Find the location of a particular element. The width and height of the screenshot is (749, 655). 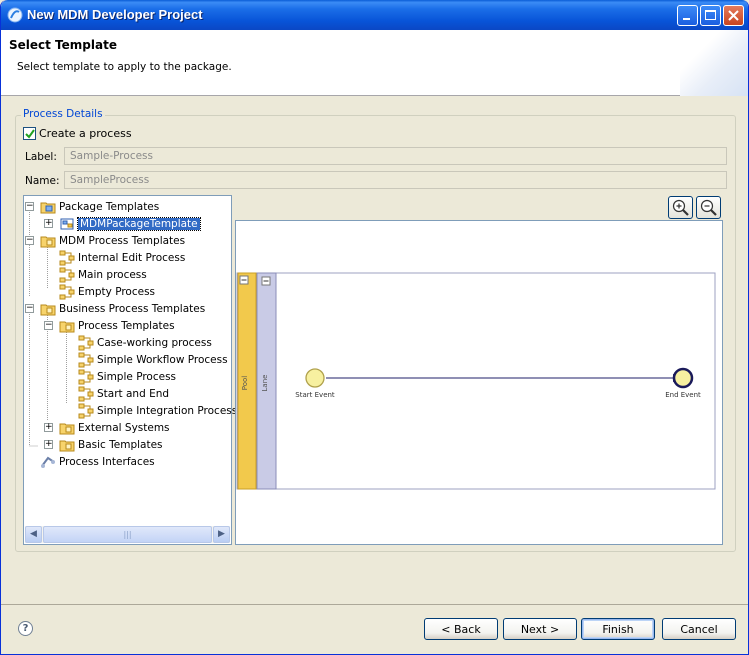

tree-item: Main process is located at coordinates (103, 274).